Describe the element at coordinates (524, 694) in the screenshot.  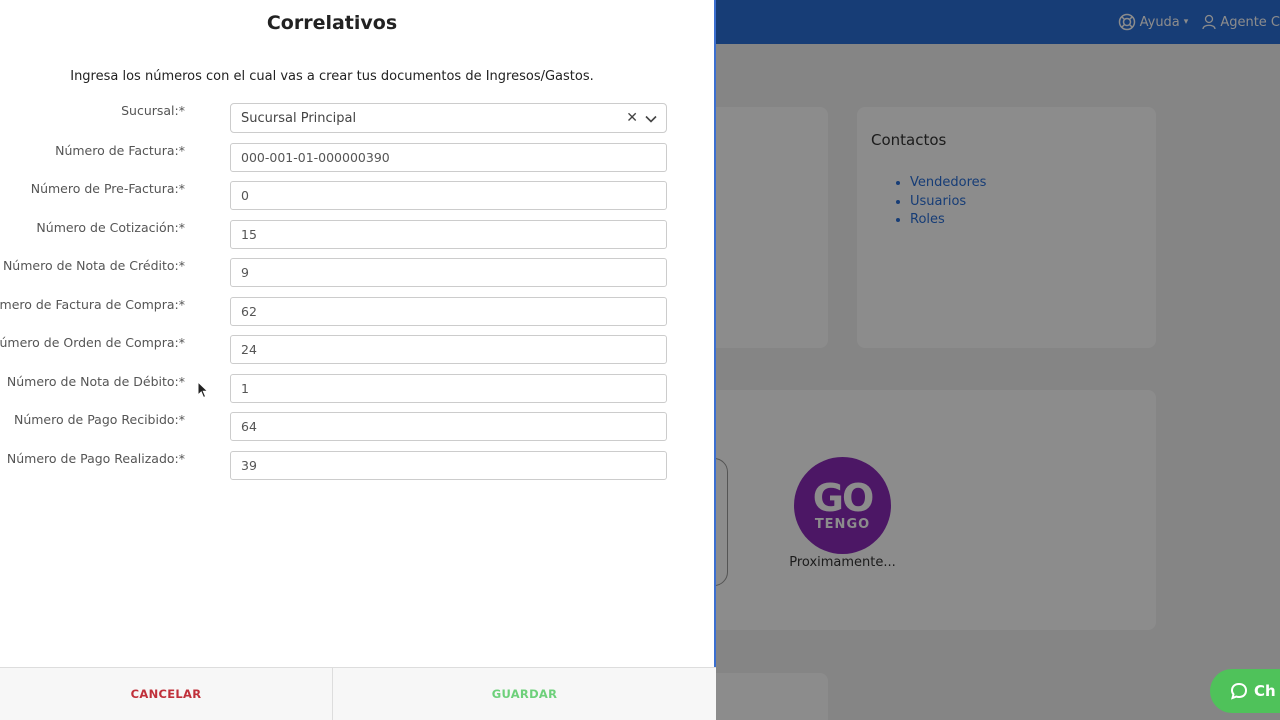
I see `save-button: GUARDAR` at that location.